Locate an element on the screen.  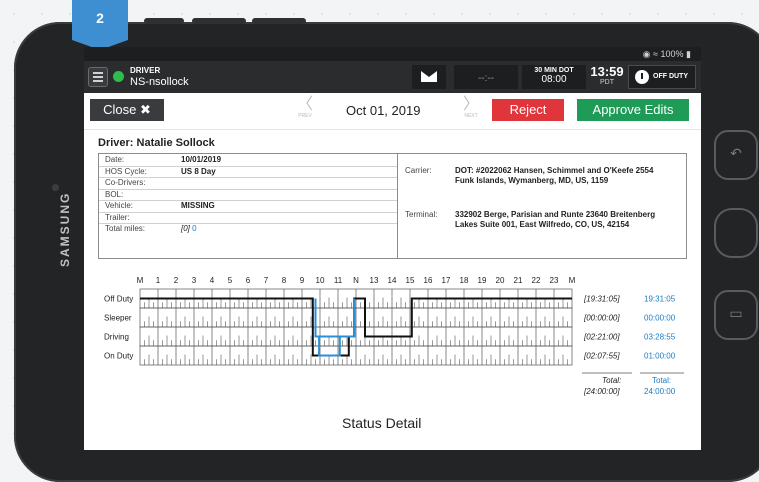
hour-label: 18 is located at coordinates (464, 280).